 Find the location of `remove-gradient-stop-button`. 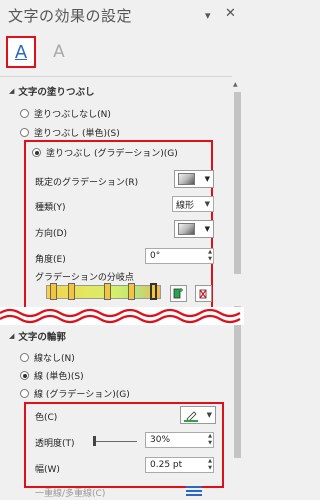

remove-gradient-stop-button is located at coordinates (203, 293).